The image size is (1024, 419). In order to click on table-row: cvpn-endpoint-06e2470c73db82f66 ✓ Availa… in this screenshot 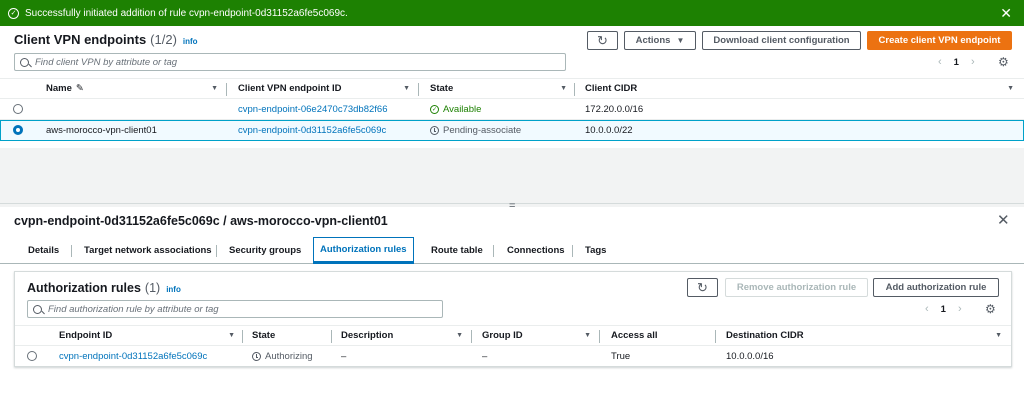, I will do `click(512, 109)`.